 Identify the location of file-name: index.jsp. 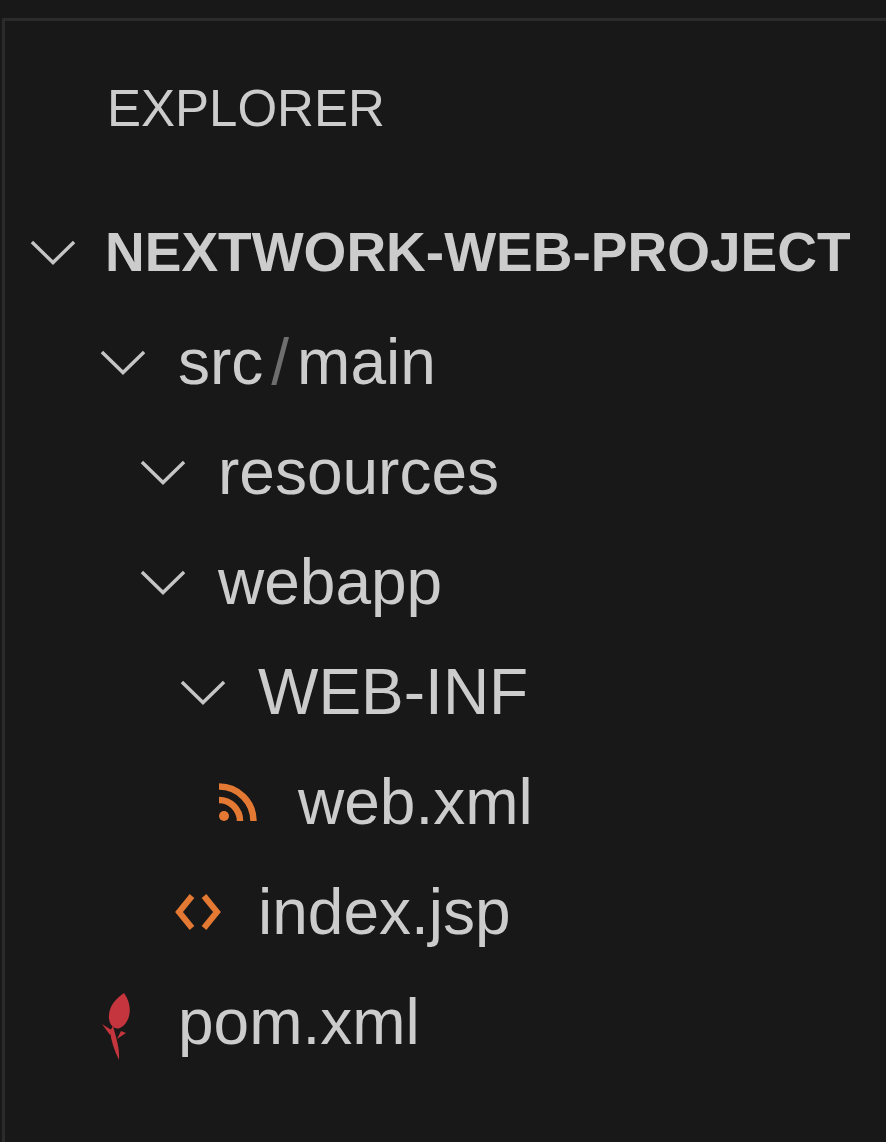
(384, 912).